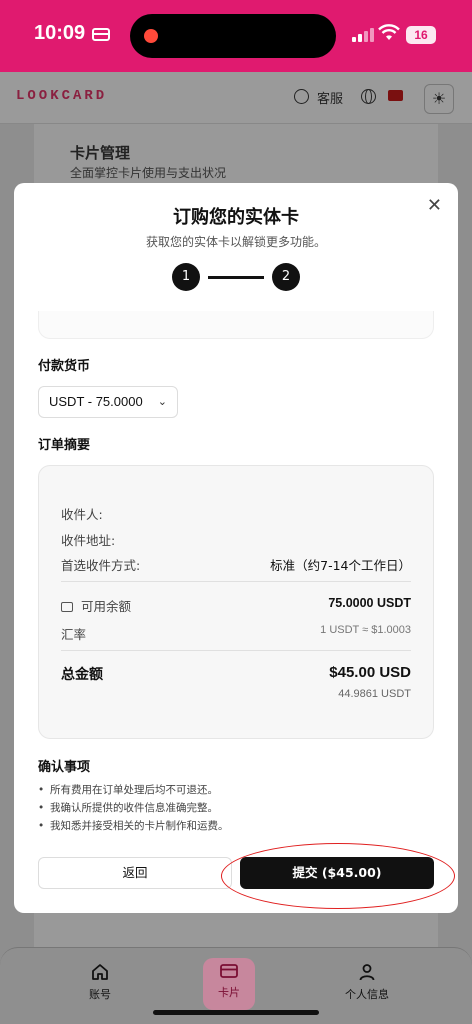  I want to click on nav-item-profile: 个人信息, so click(367, 984).